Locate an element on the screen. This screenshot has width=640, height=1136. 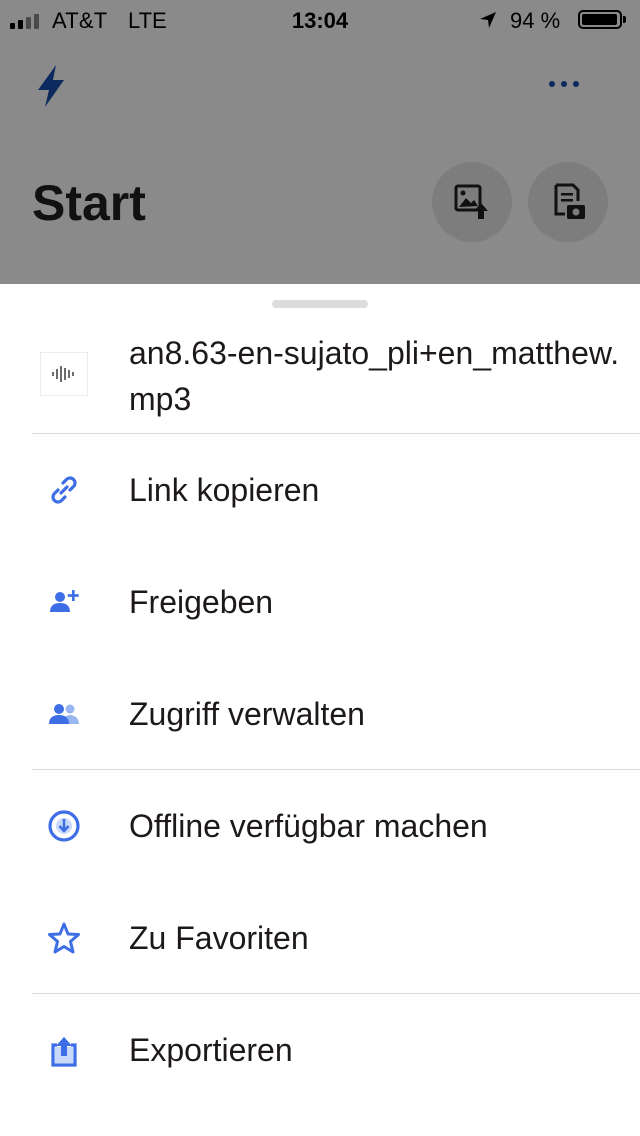
audio-file-icon is located at coordinates (64, 374).